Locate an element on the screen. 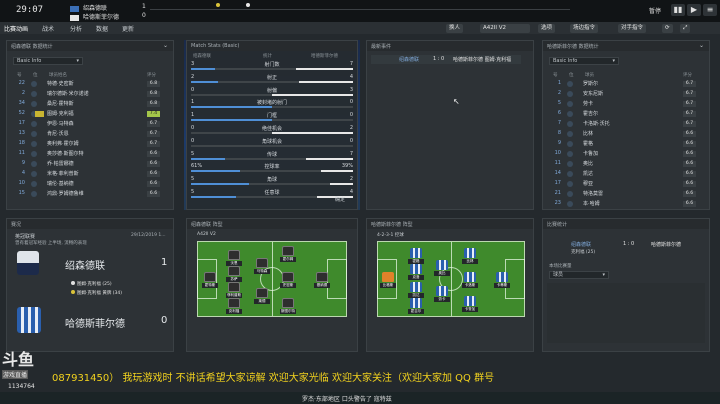 This screenshot has width=720, height=404. player-row: 10 卡鲁加 6.6 is located at coordinates (625, 154).